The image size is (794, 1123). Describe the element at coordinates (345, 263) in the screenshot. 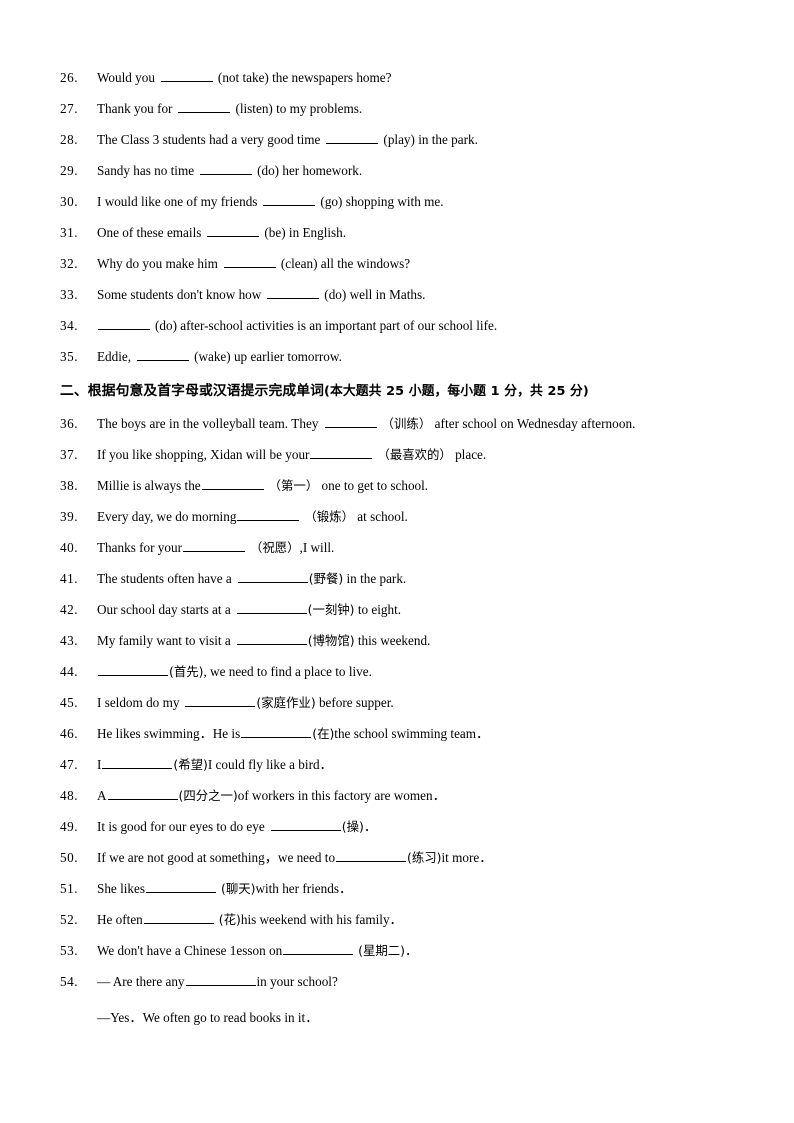

I see `question-text-post: (clean) all the windows?` at that location.